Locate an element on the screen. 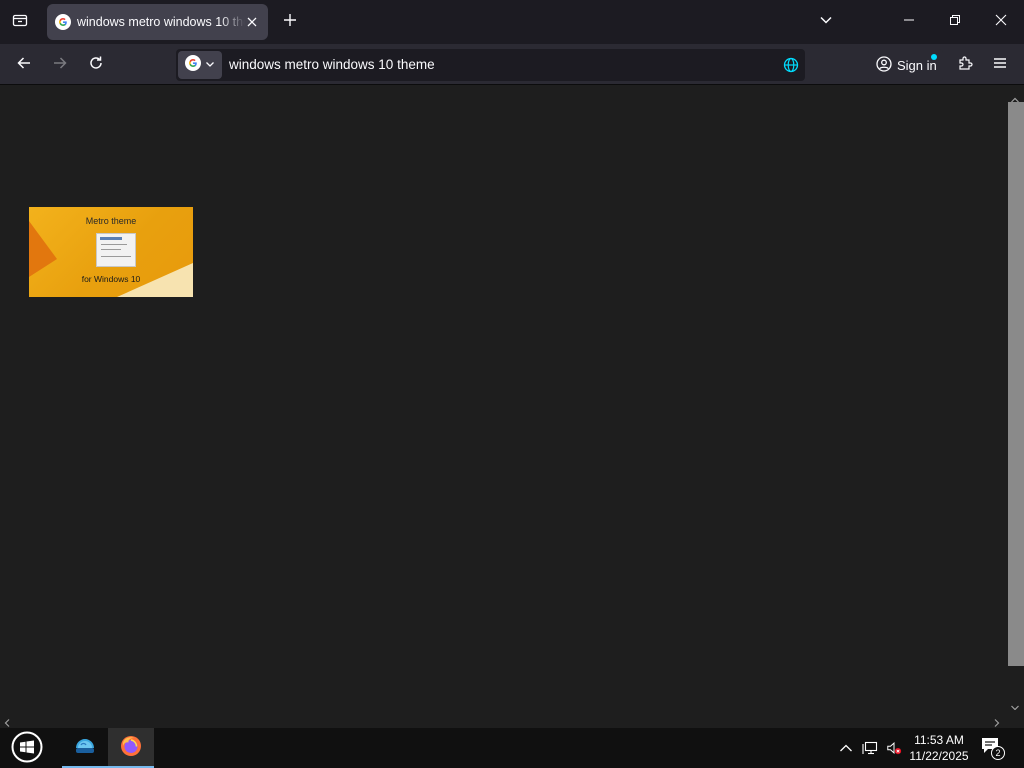  system-clock: 11:53 AM 11/22/2025 is located at coordinates (939, 748).